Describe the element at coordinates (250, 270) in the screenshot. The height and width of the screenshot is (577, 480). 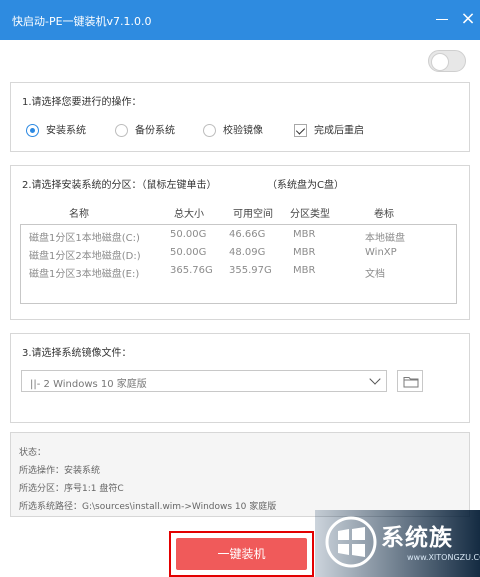
I see `row-free-space: 355.97G` at that location.